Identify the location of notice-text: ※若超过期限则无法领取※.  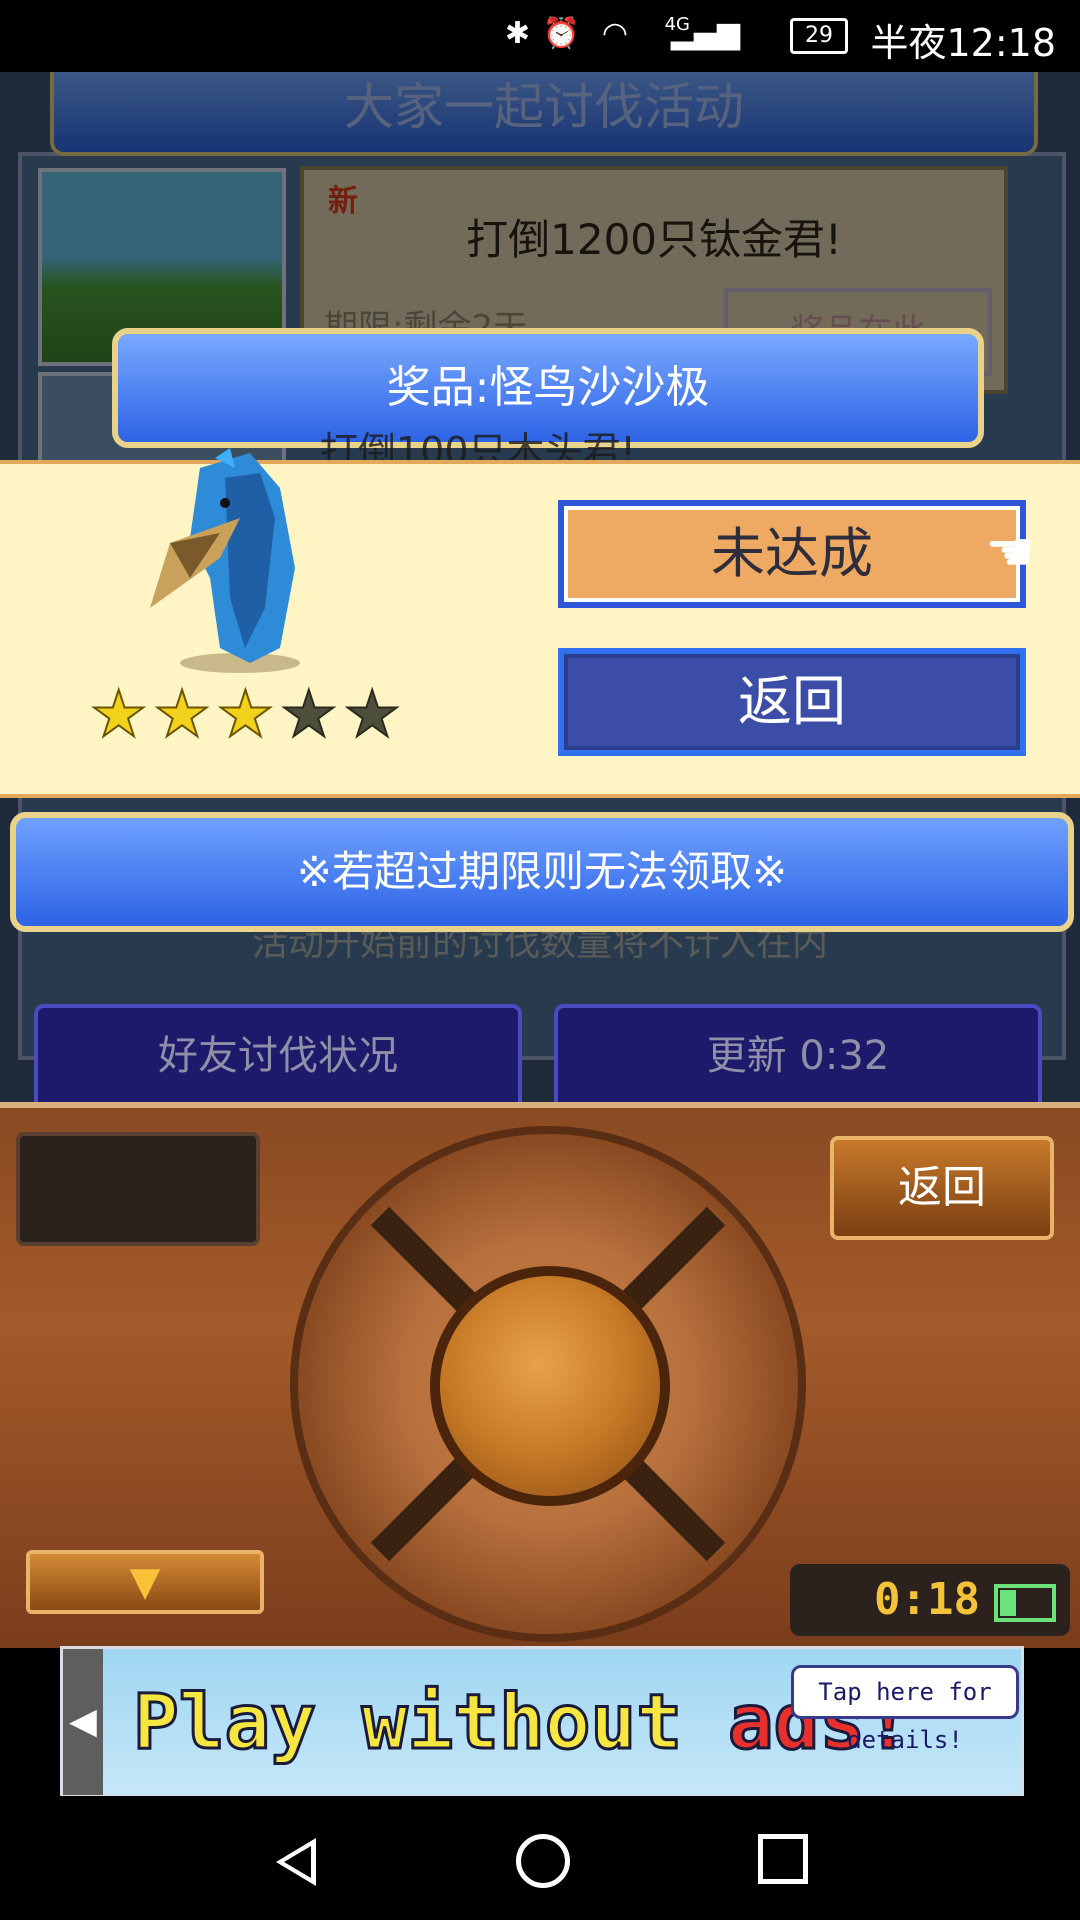
(542, 871).